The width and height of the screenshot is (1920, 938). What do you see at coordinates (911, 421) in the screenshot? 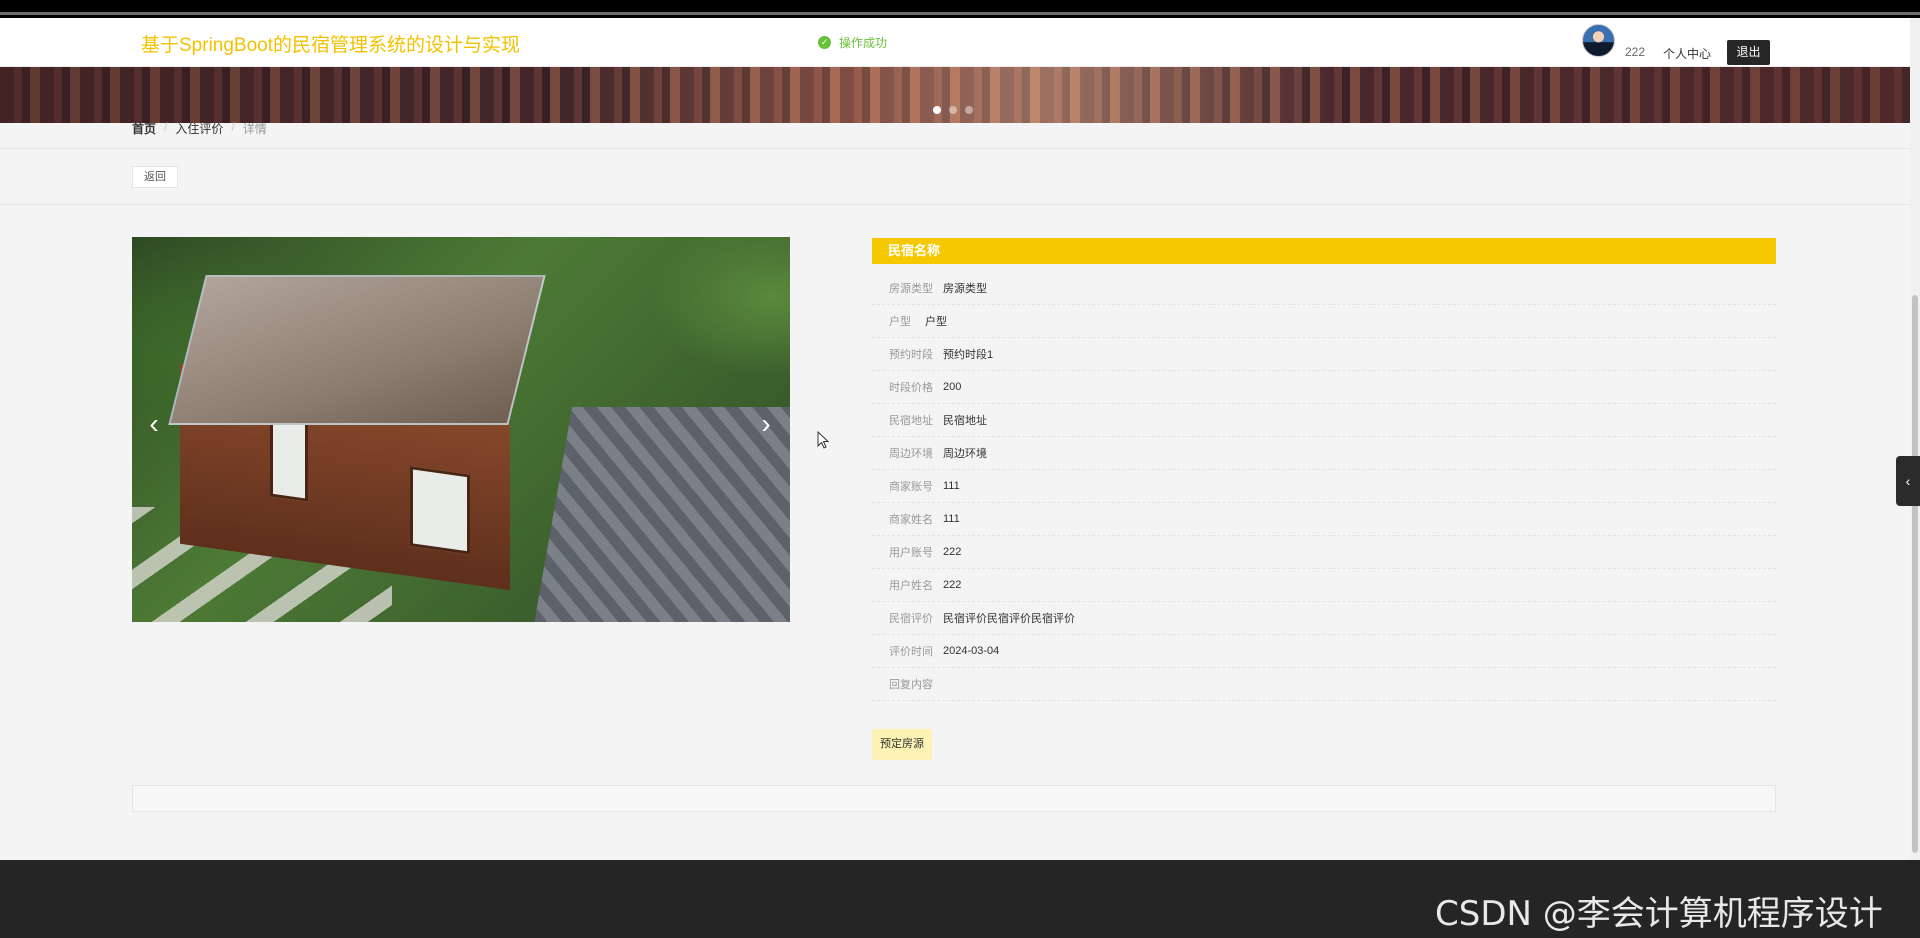
I see `detail-label: 民宿地址` at bounding box center [911, 421].